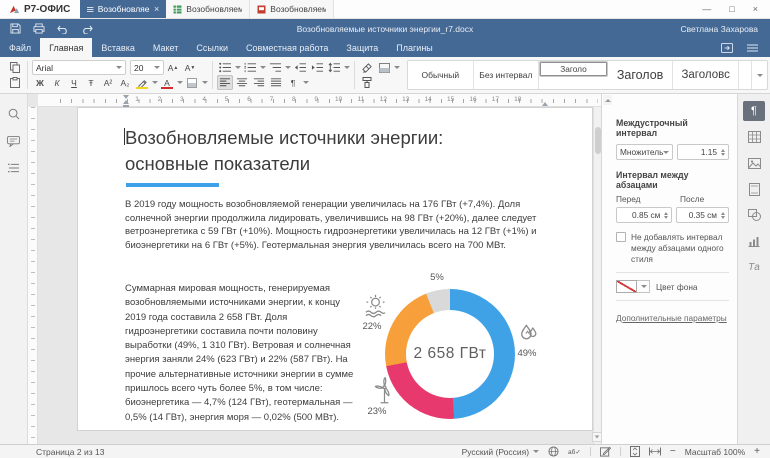 The height and width of the screenshot is (458, 770). I want to click on menu-file: Файл, so click(20, 47).